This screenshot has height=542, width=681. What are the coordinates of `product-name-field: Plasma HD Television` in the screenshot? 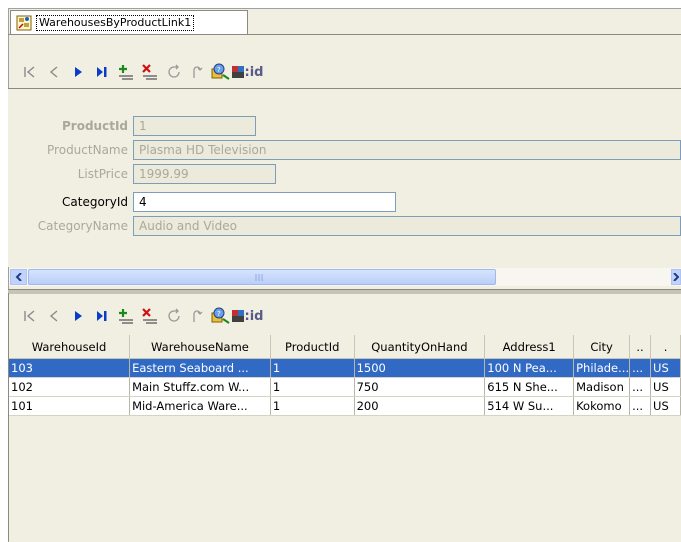 It's located at (407, 150).